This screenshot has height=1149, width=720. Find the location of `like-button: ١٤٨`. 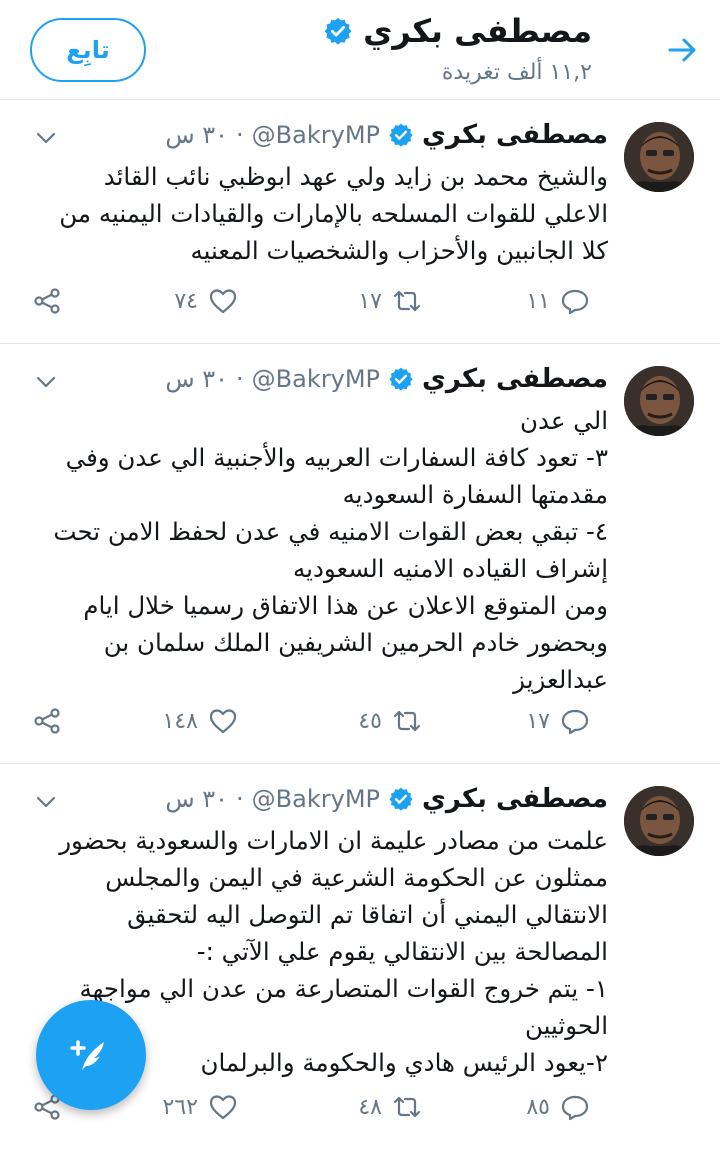

like-button: ١٤٨ is located at coordinates (200, 721).